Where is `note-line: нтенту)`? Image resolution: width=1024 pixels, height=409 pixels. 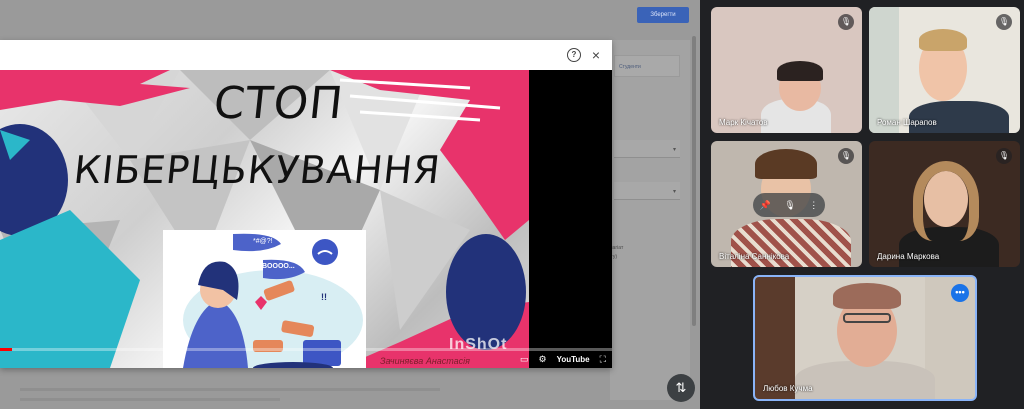
note-line: нтенту) is located at coordinates (645, 257).